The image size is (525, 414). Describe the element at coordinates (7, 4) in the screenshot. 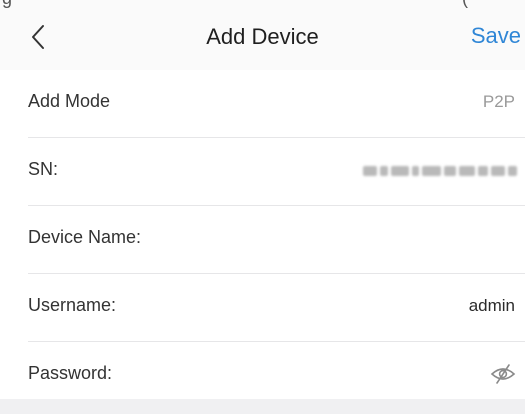

I see `cropped-text-left: g` at that location.